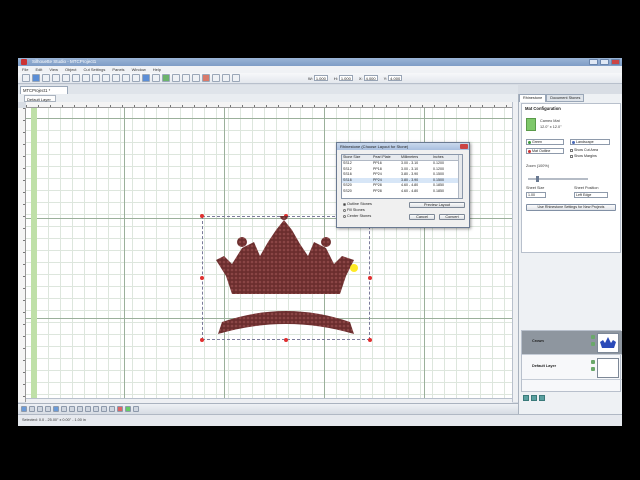 The width and height of the screenshot is (640, 480). I want to click on knife-tool-icon, so click(112, 408).